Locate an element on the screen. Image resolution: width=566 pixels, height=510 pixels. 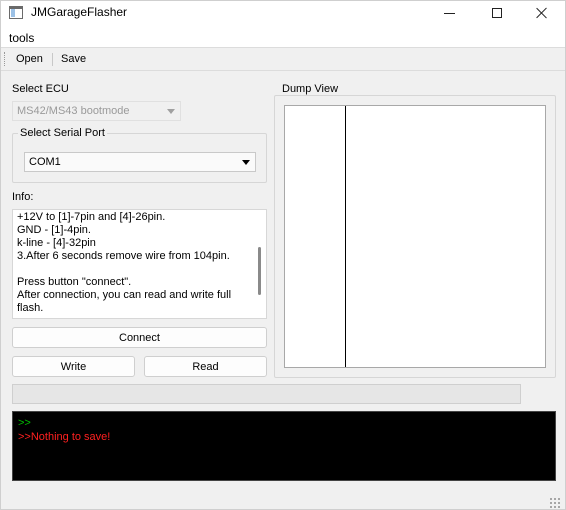
maximize-icon is located at coordinates (497, 13).